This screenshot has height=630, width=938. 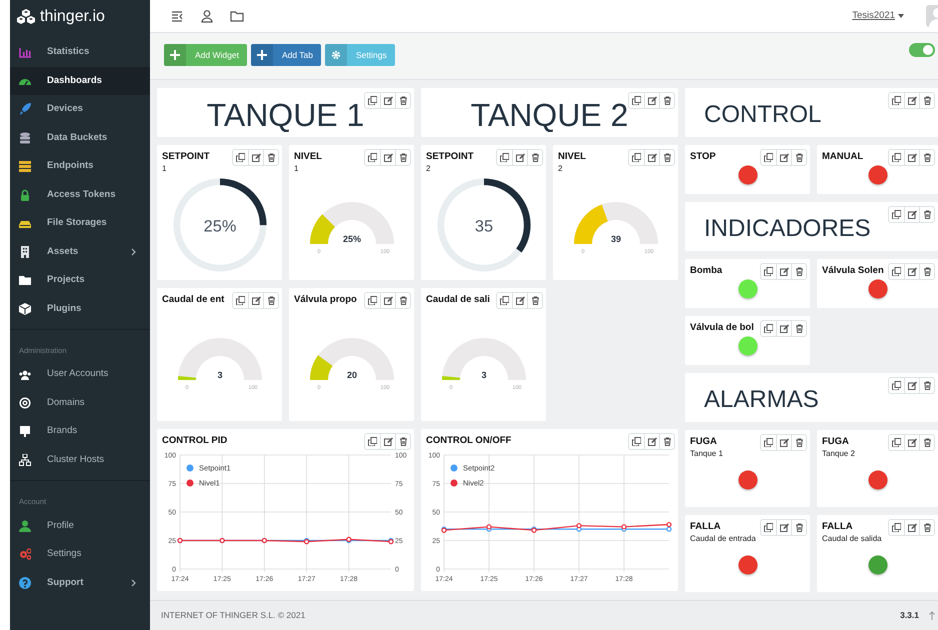 I want to click on widget-heading: TANQUE 2, so click(x=549, y=113).